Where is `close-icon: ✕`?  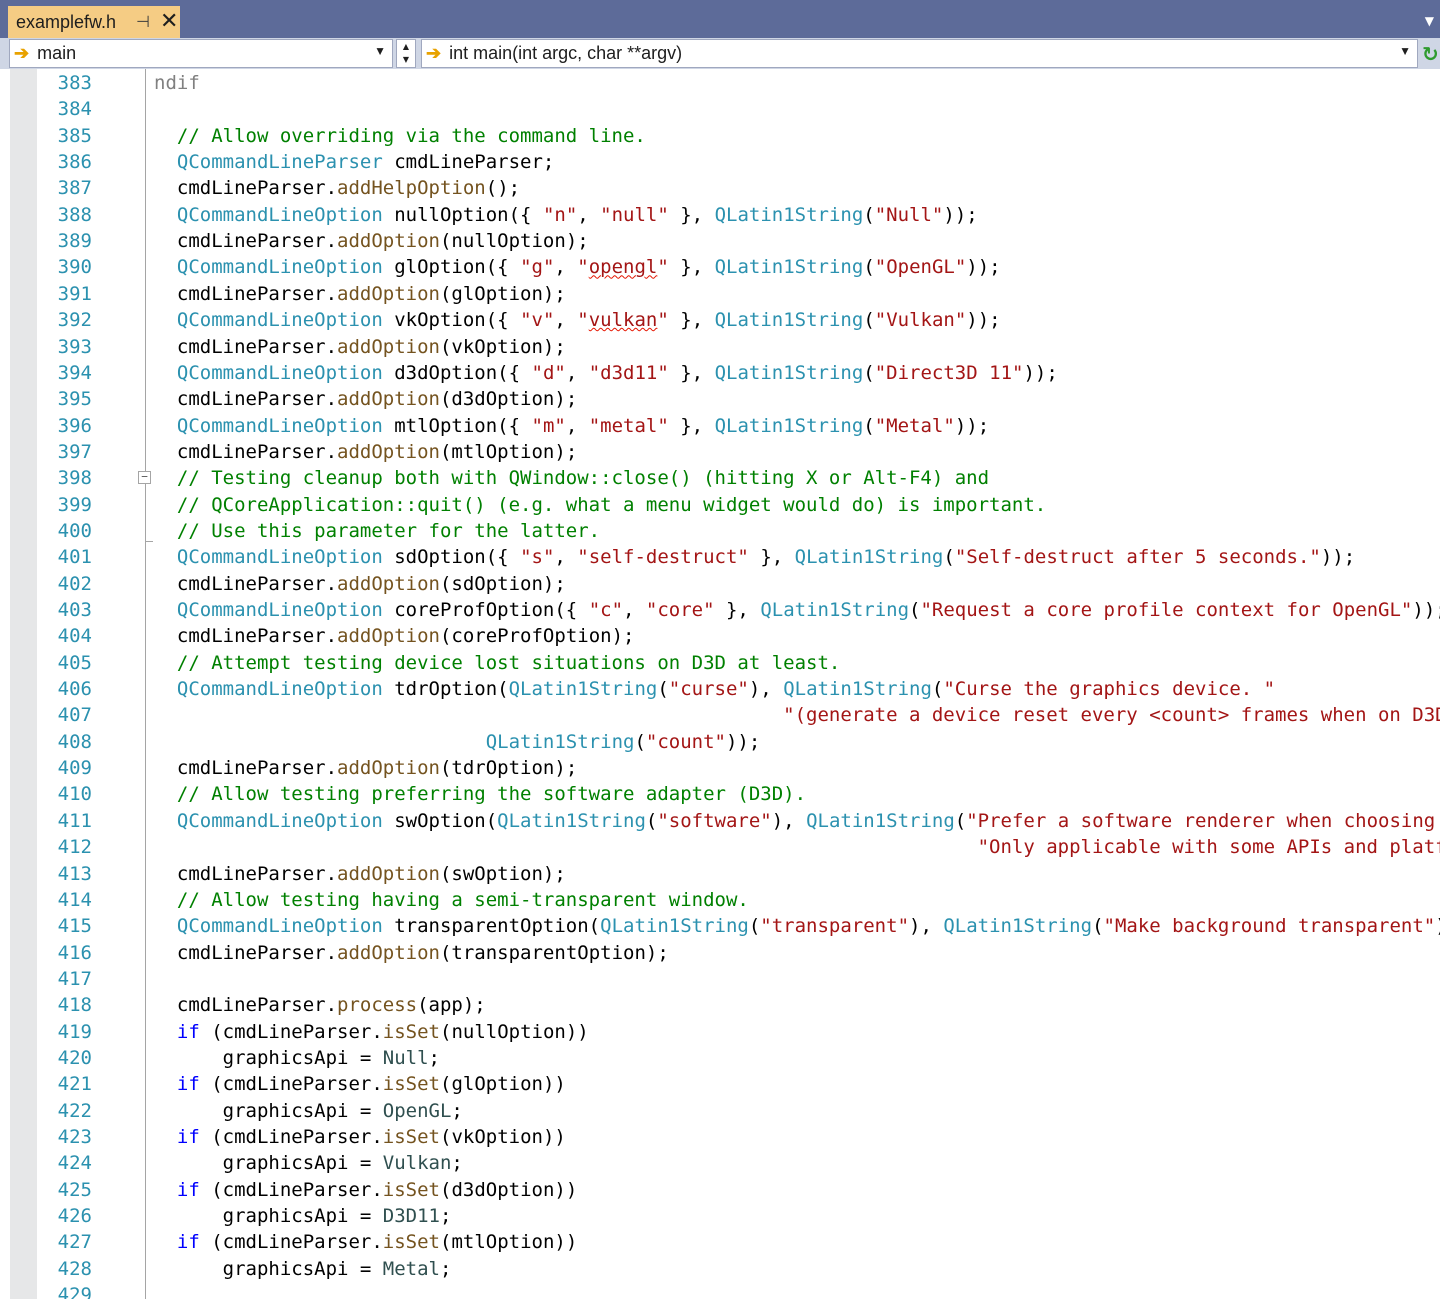
close-icon: ✕ is located at coordinates (169, 21).